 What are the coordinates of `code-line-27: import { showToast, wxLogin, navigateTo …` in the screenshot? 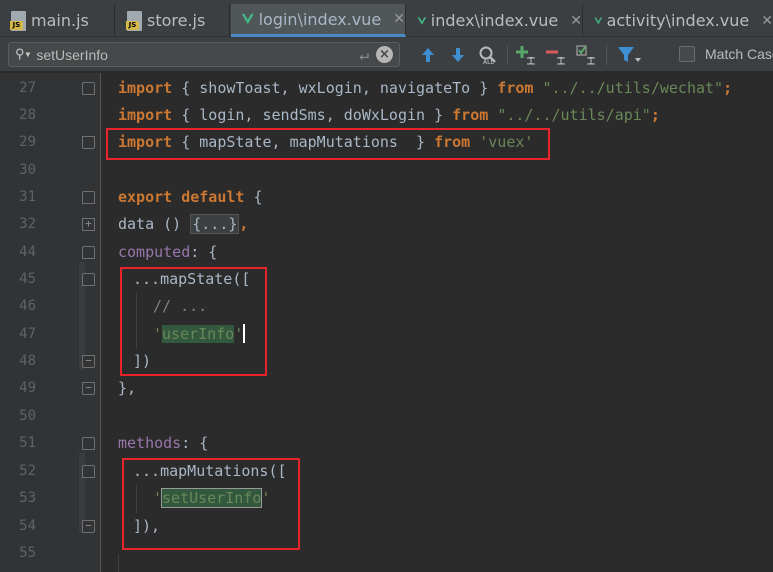 It's located at (425, 88).